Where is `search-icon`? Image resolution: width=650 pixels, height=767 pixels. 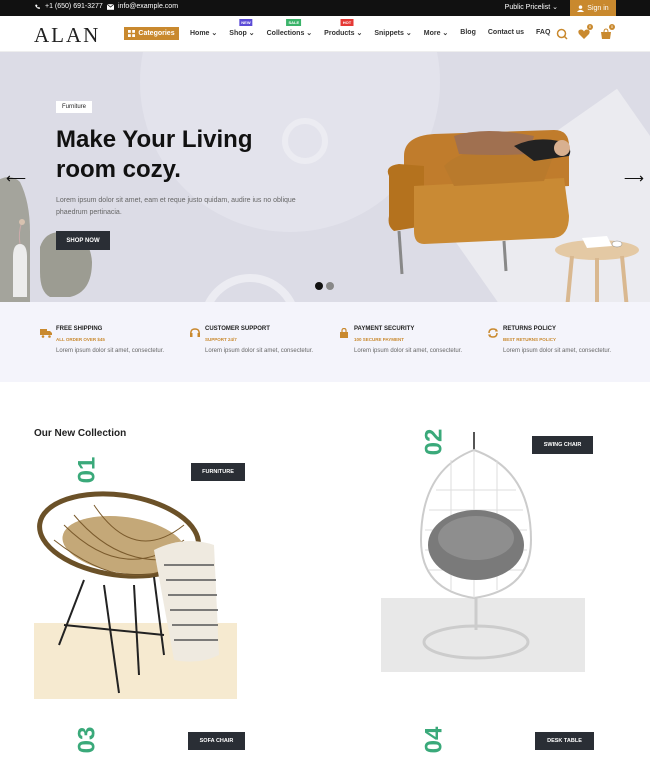 search-icon is located at coordinates (562, 34).